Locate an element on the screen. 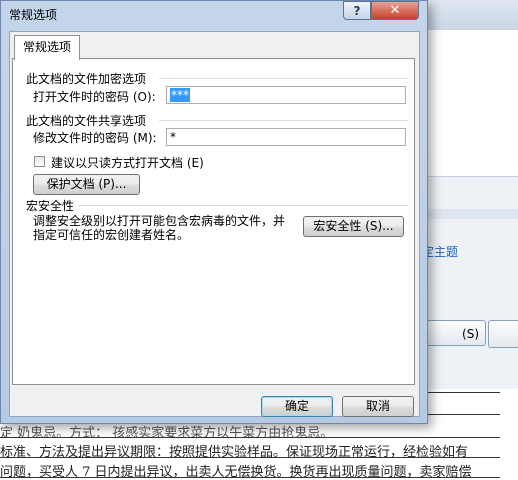 The height and width of the screenshot is (480, 518). macro-group-heading: 宏安全性 is located at coordinates (50, 206).